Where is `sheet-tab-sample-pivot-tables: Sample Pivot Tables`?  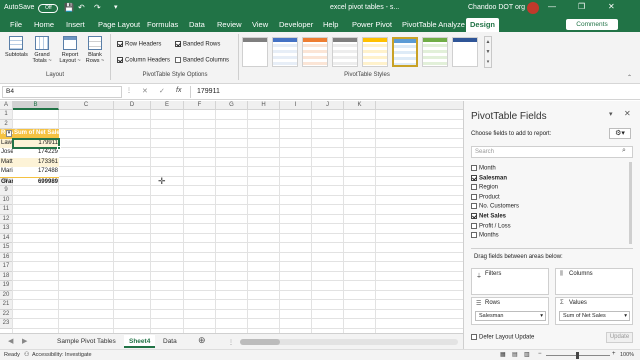 sheet-tab-sample-pivot-tables: Sample Pivot Tables is located at coordinates (86, 341).